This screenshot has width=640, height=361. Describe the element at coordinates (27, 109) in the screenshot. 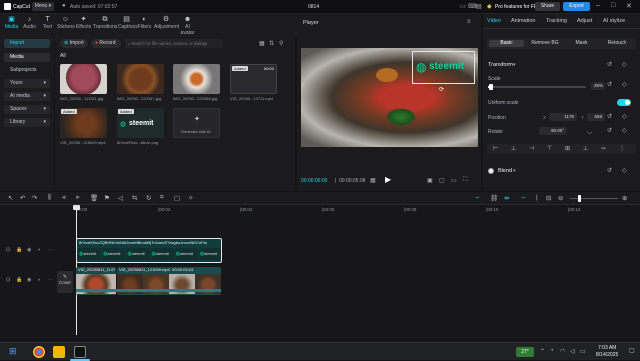

I see `sidebar-item-spaces: Spaces ▾` at that location.